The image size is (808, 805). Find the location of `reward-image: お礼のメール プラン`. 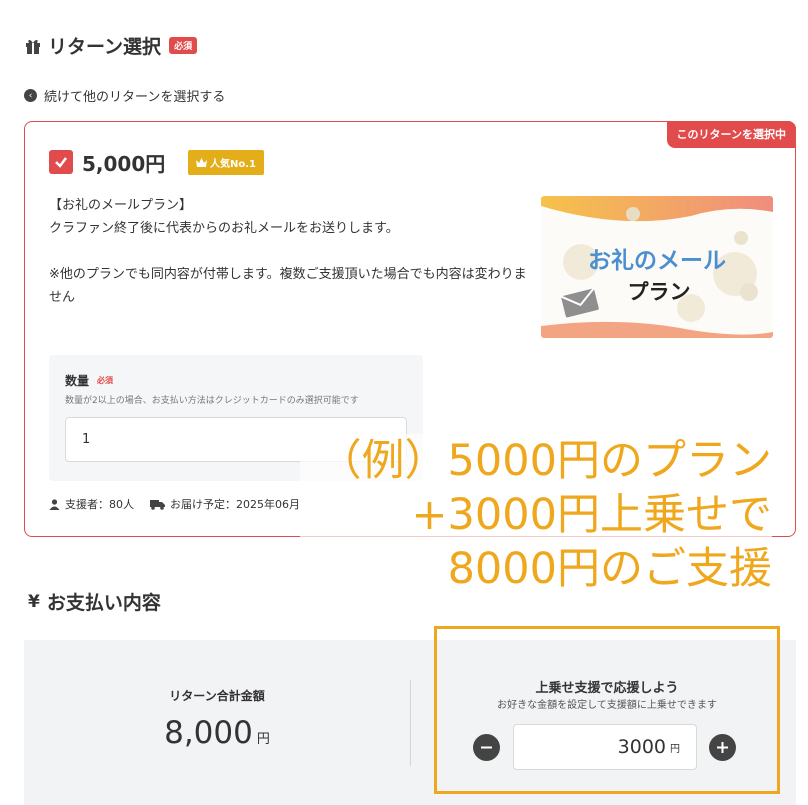

reward-image: お礼のメール プラン is located at coordinates (657, 267).